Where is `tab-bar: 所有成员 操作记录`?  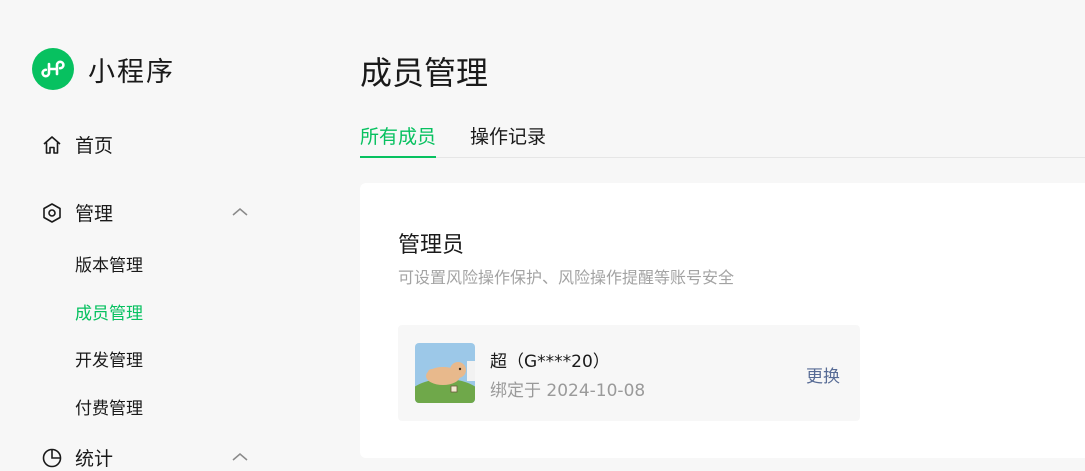 tab-bar: 所有成员 操作记录 is located at coordinates (722, 140).